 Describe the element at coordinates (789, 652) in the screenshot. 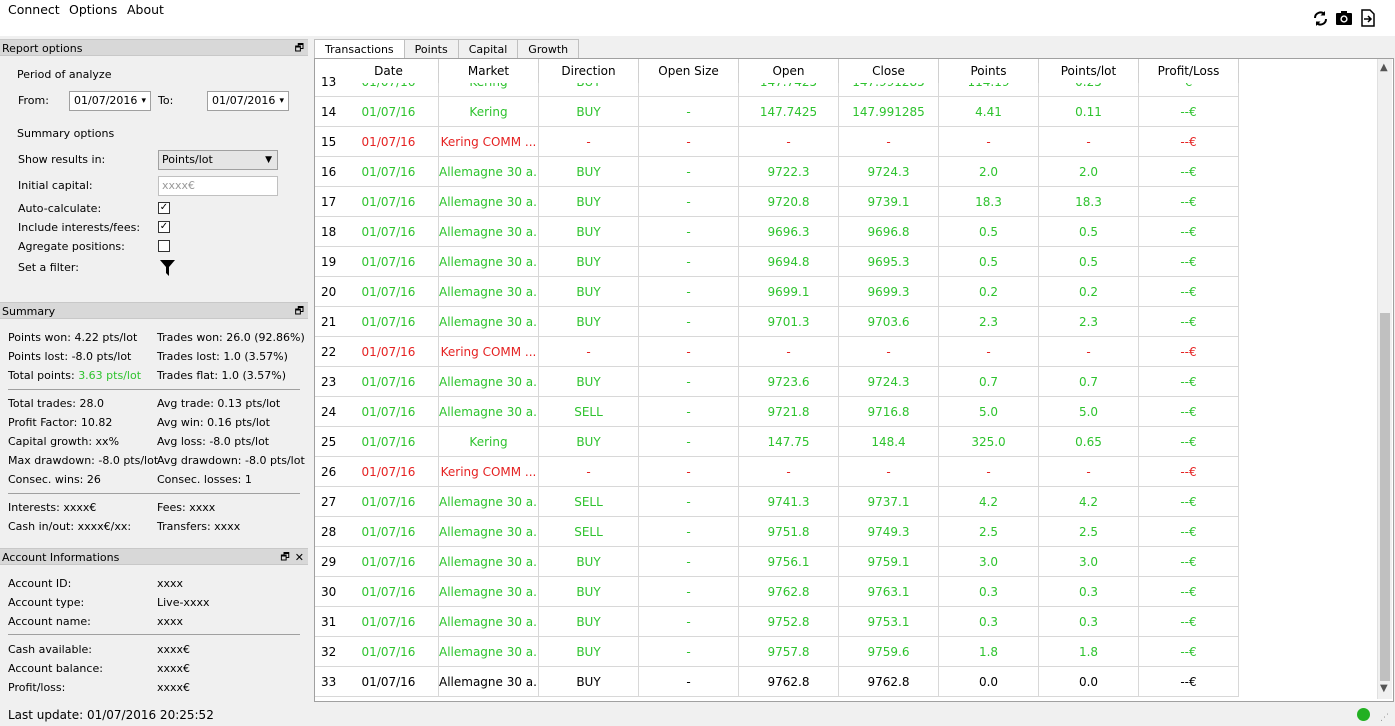

I see `cell-open: 9757.8` at that location.